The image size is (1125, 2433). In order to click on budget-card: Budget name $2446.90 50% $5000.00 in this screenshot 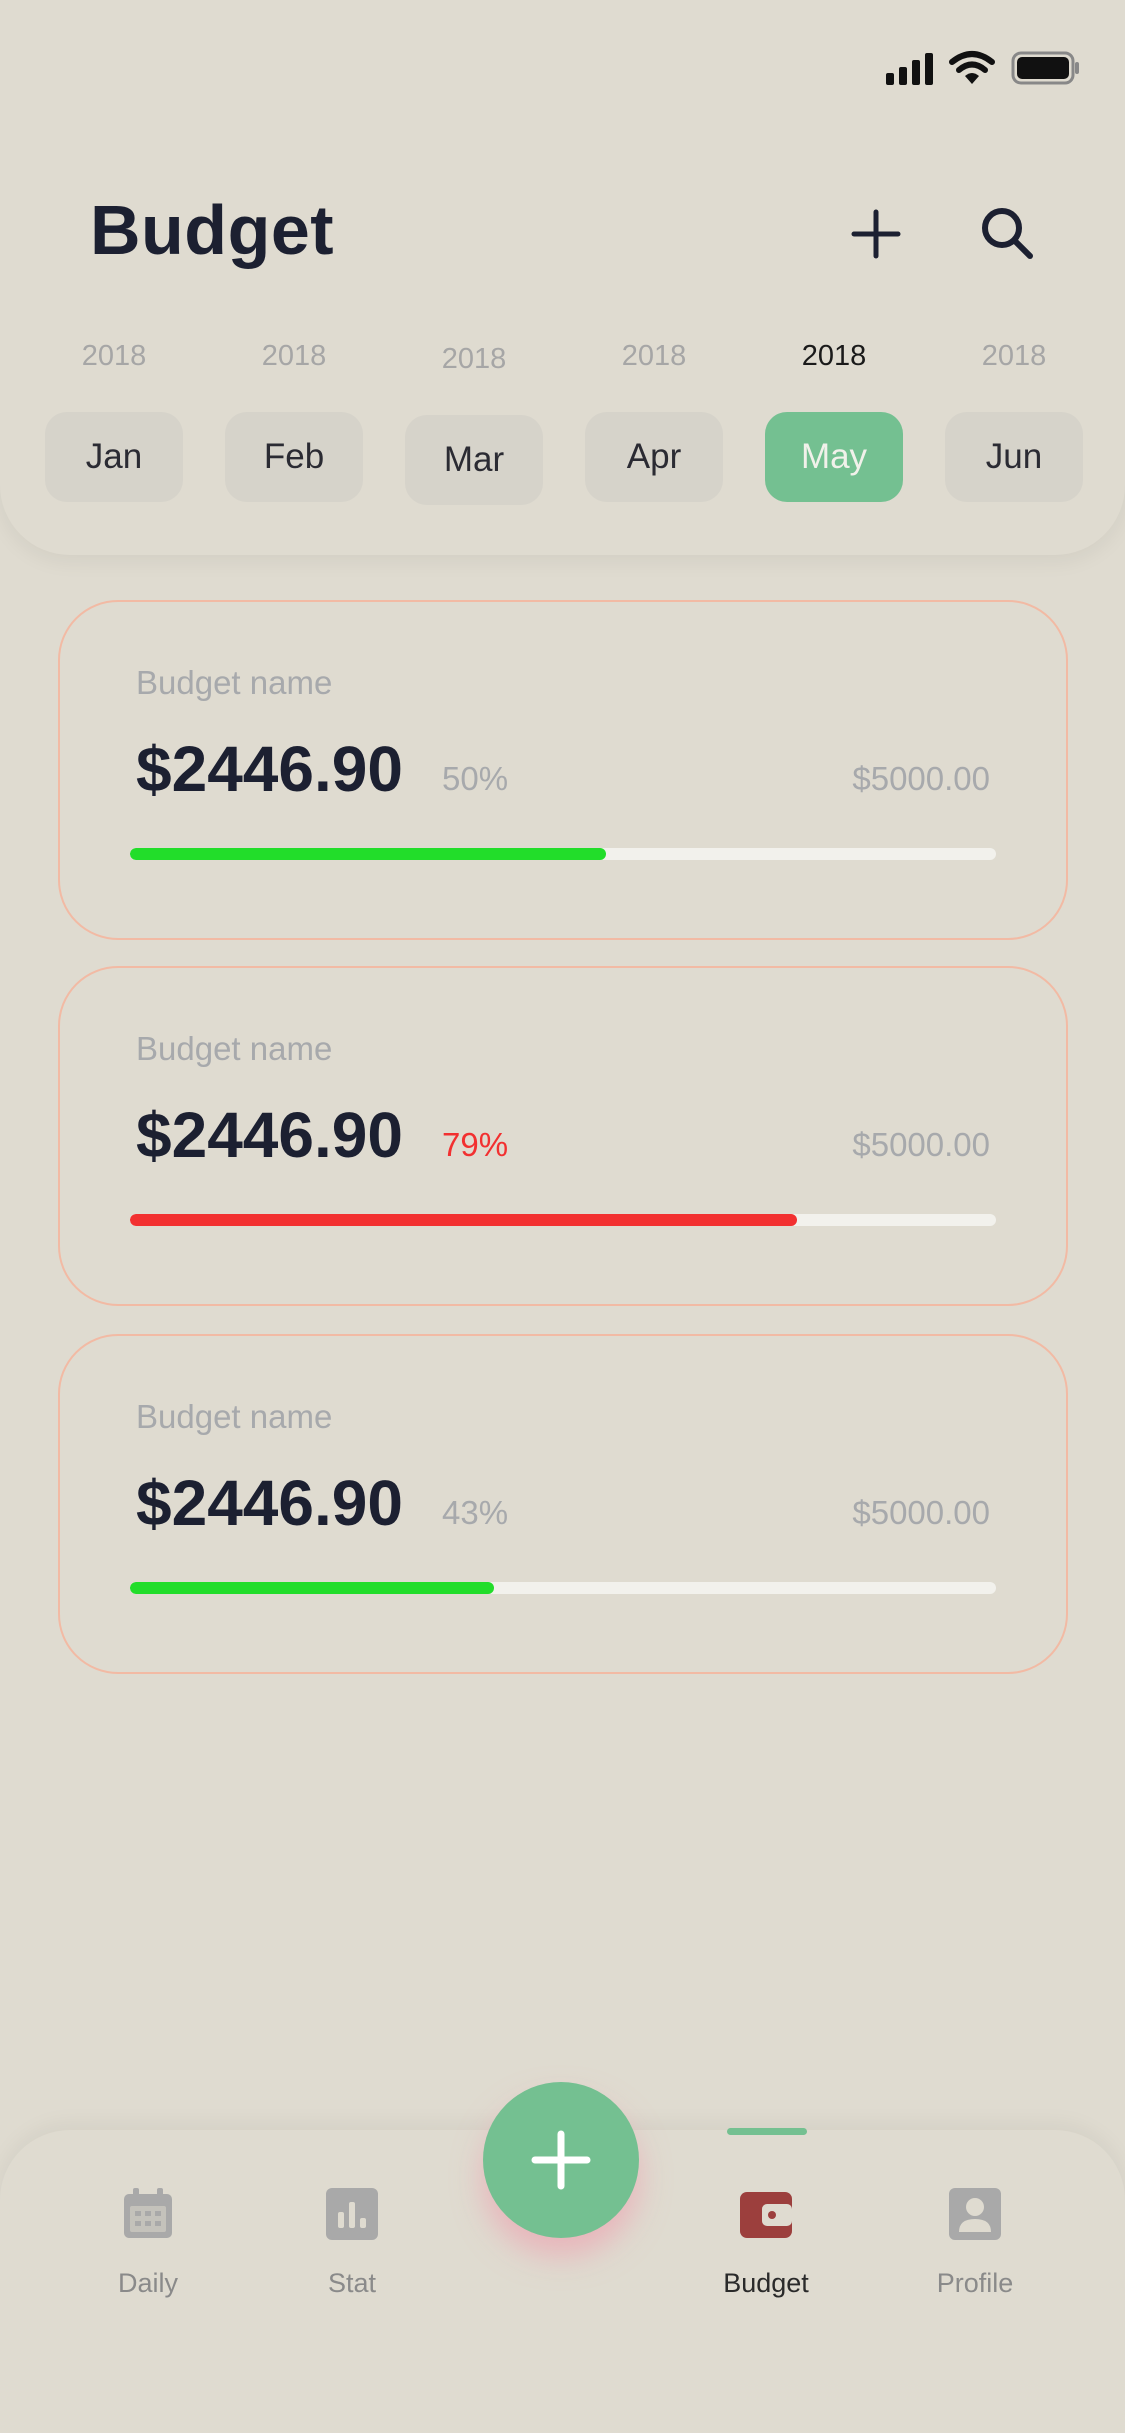, I will do `click(563, 770)`.